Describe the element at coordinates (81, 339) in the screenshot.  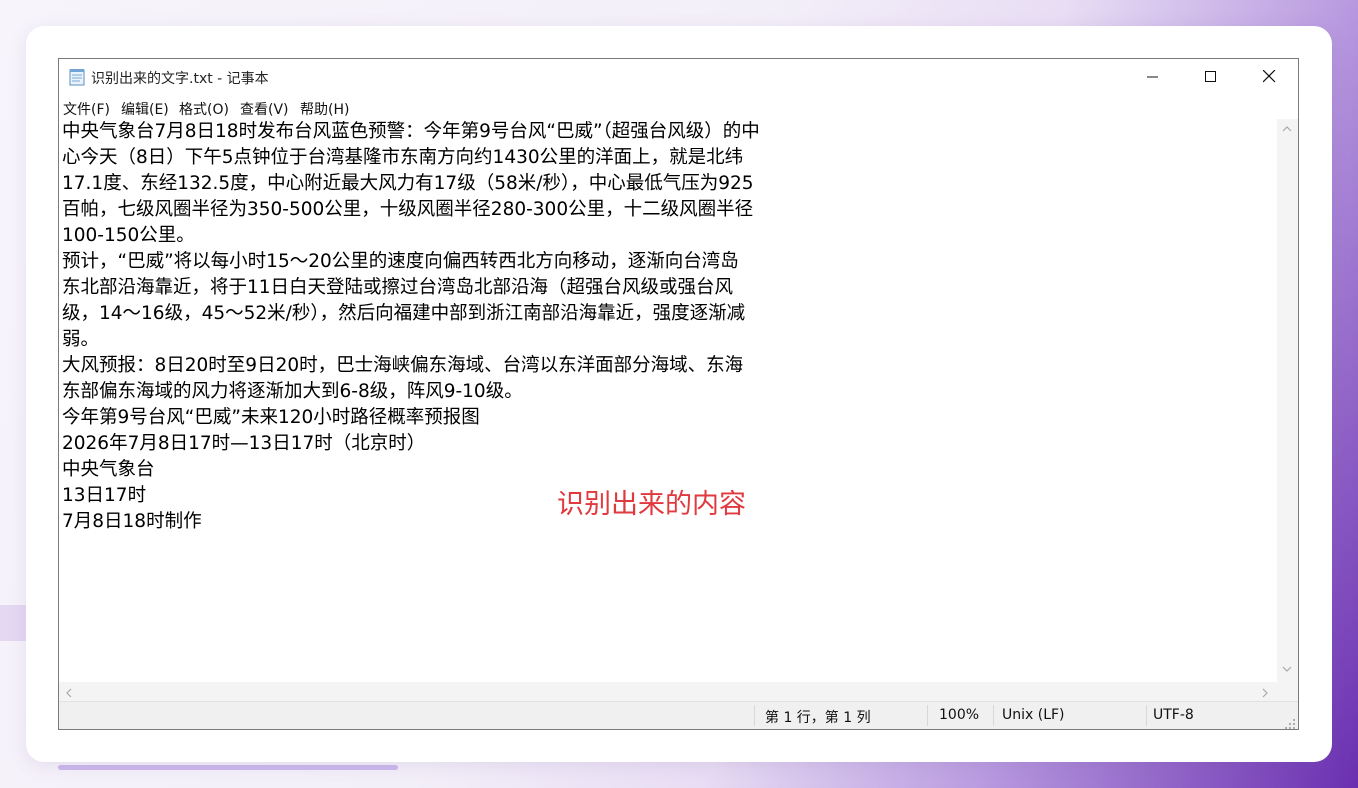
I see `text-line: 弱。` at that location.